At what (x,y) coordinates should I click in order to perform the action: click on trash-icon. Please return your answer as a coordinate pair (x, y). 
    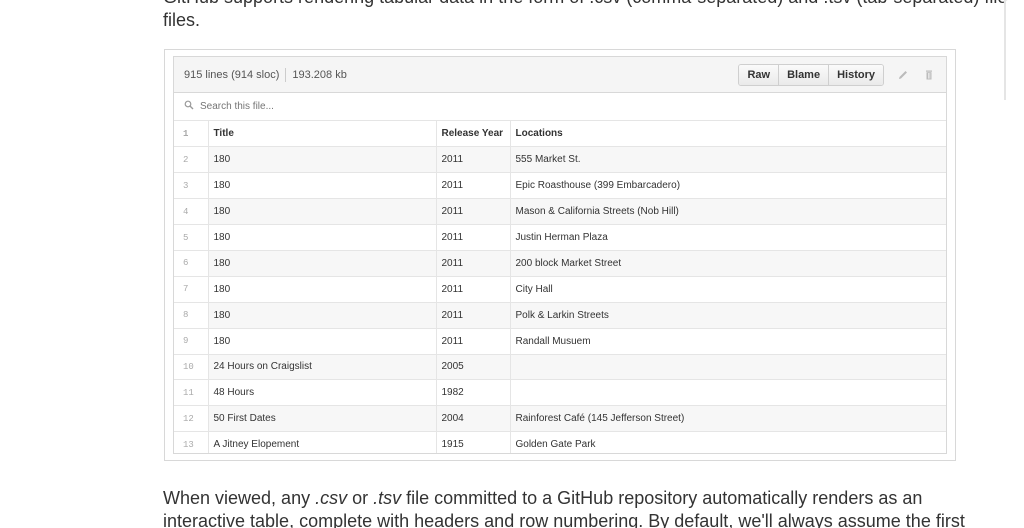
    Looking at the image, I should click on (929, 75).